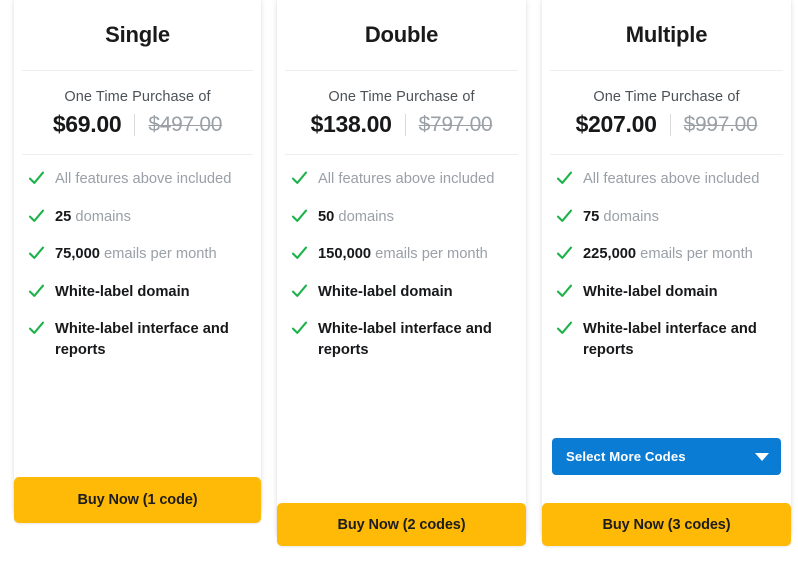  I want to click on plan-header: Multiple, so click(666, 35).